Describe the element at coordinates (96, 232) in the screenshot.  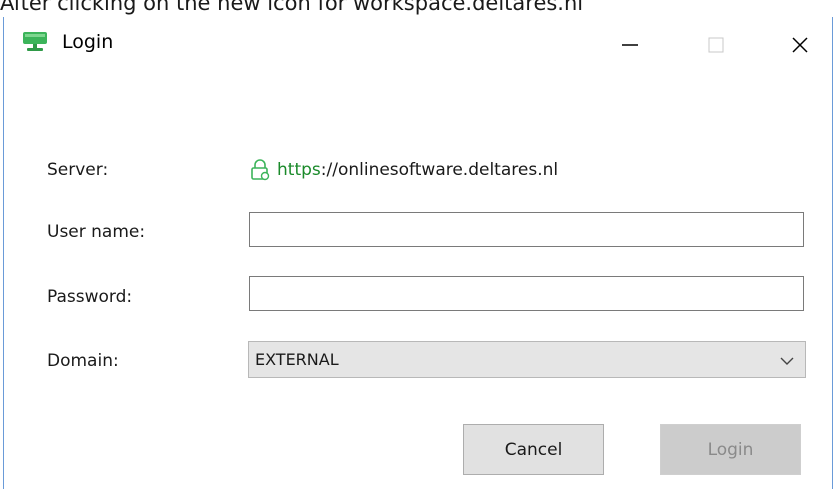
I see `username-label: User name:` at that location.